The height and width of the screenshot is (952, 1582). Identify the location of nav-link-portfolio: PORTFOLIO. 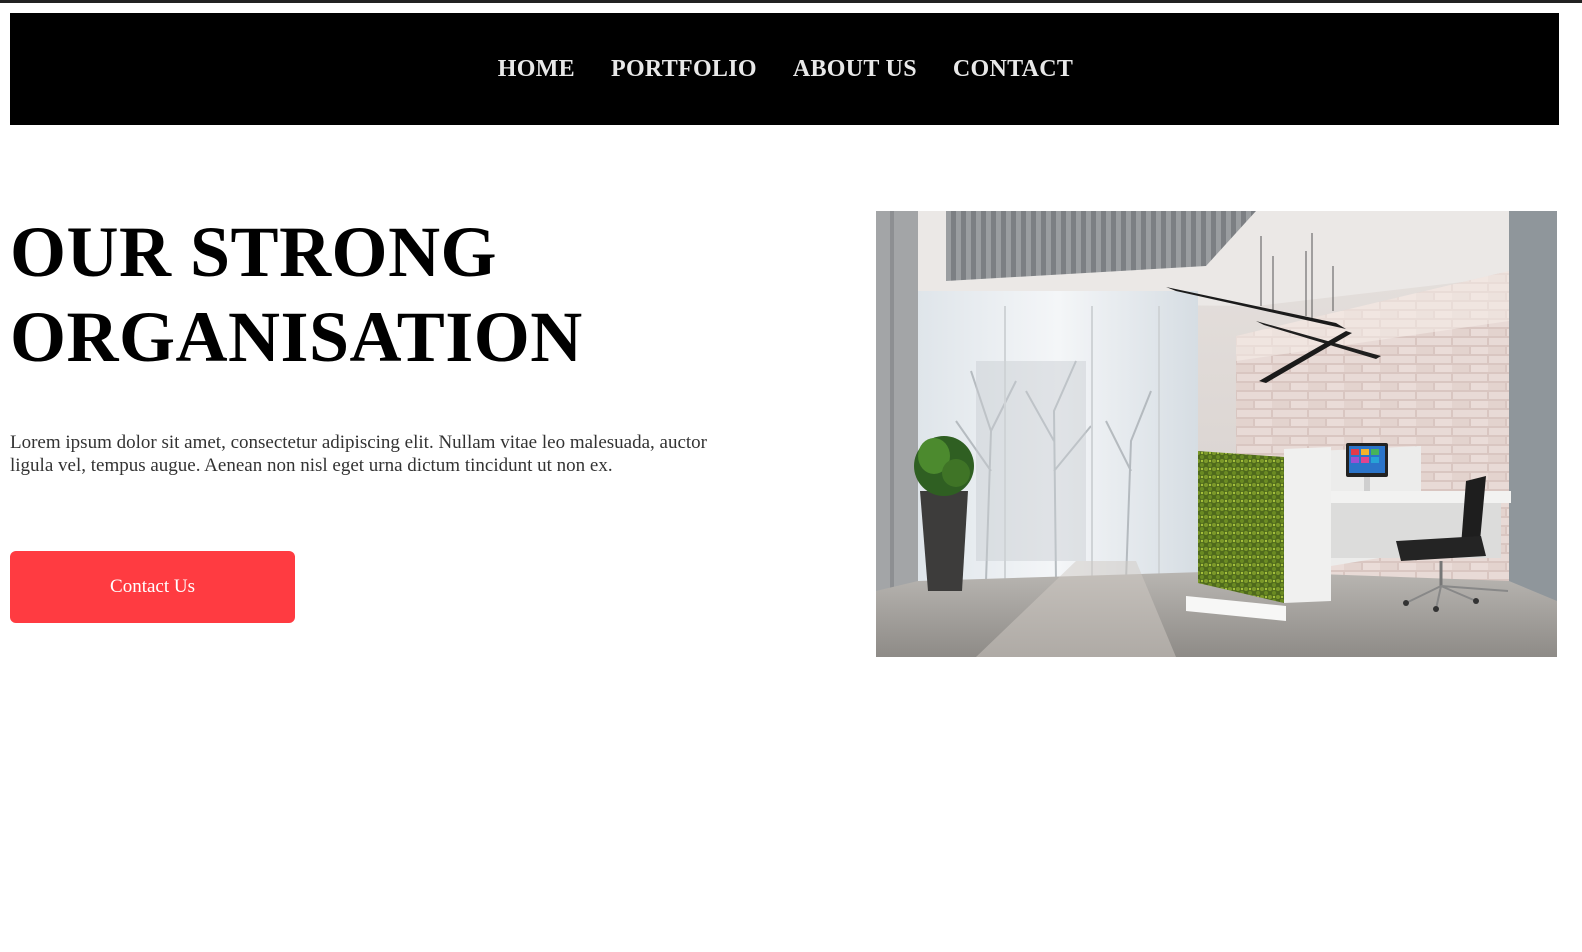
(684, 69).